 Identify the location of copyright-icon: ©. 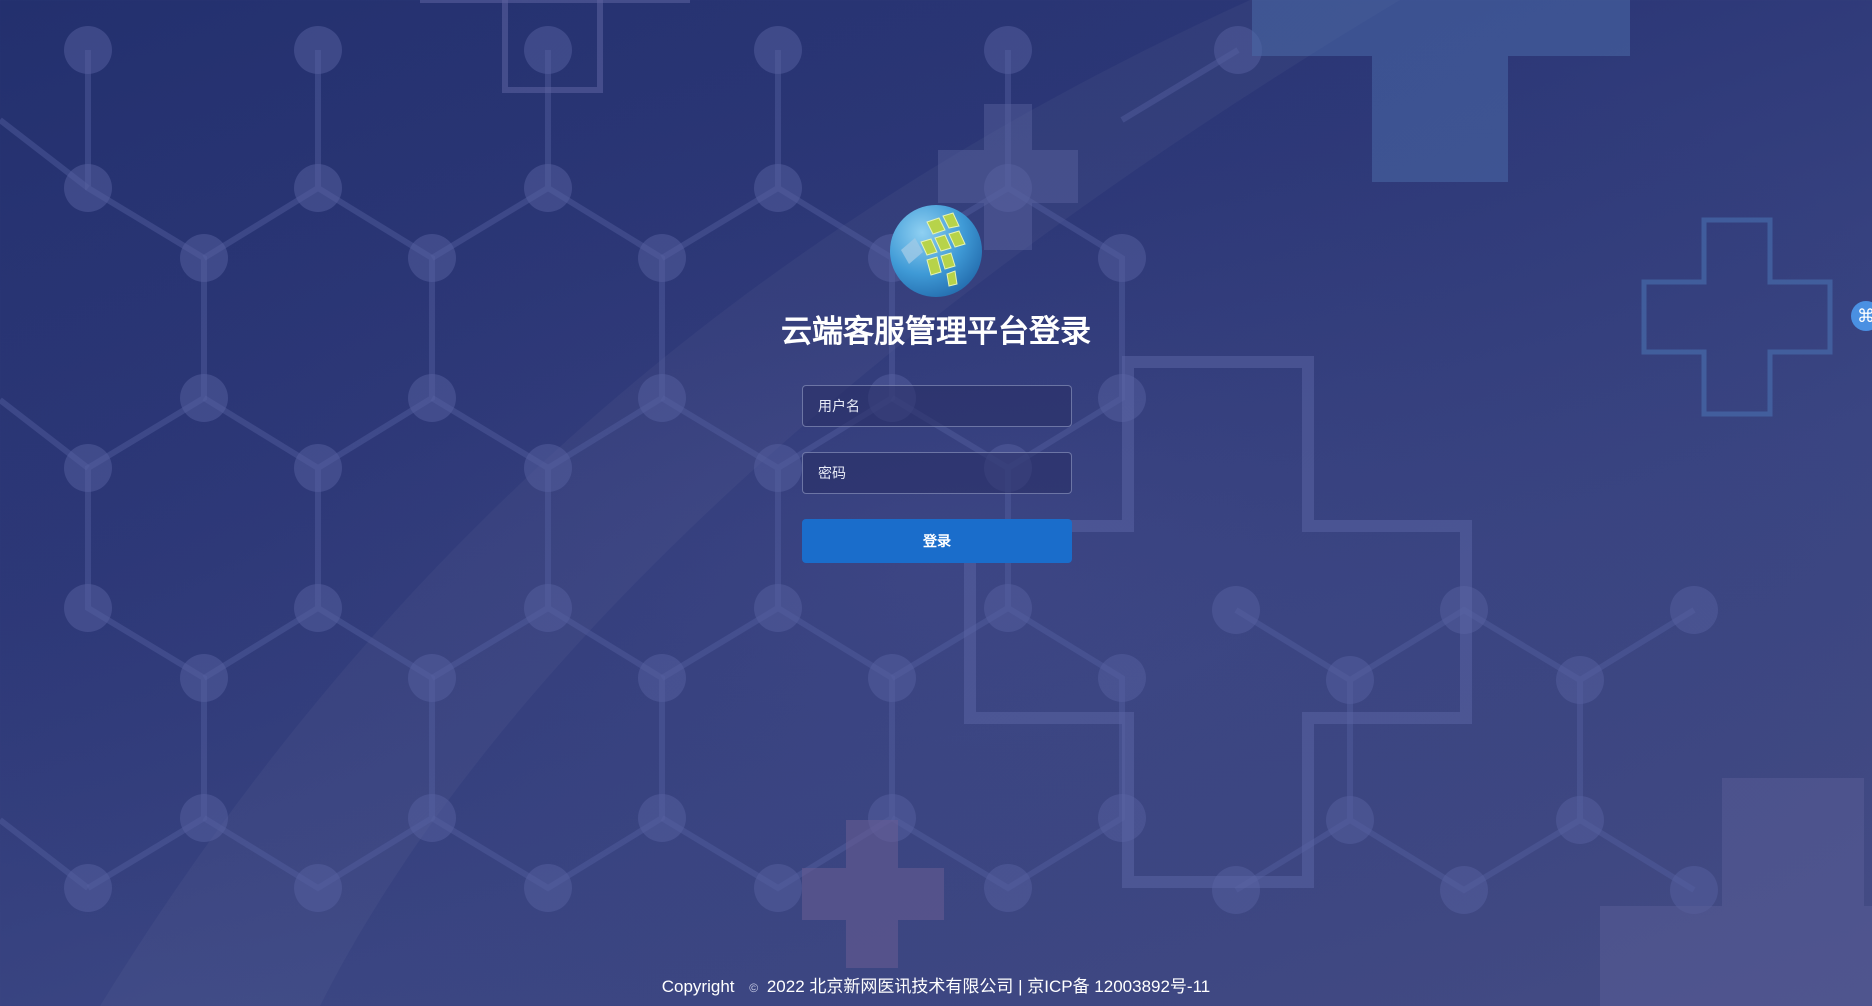
(754, 988).